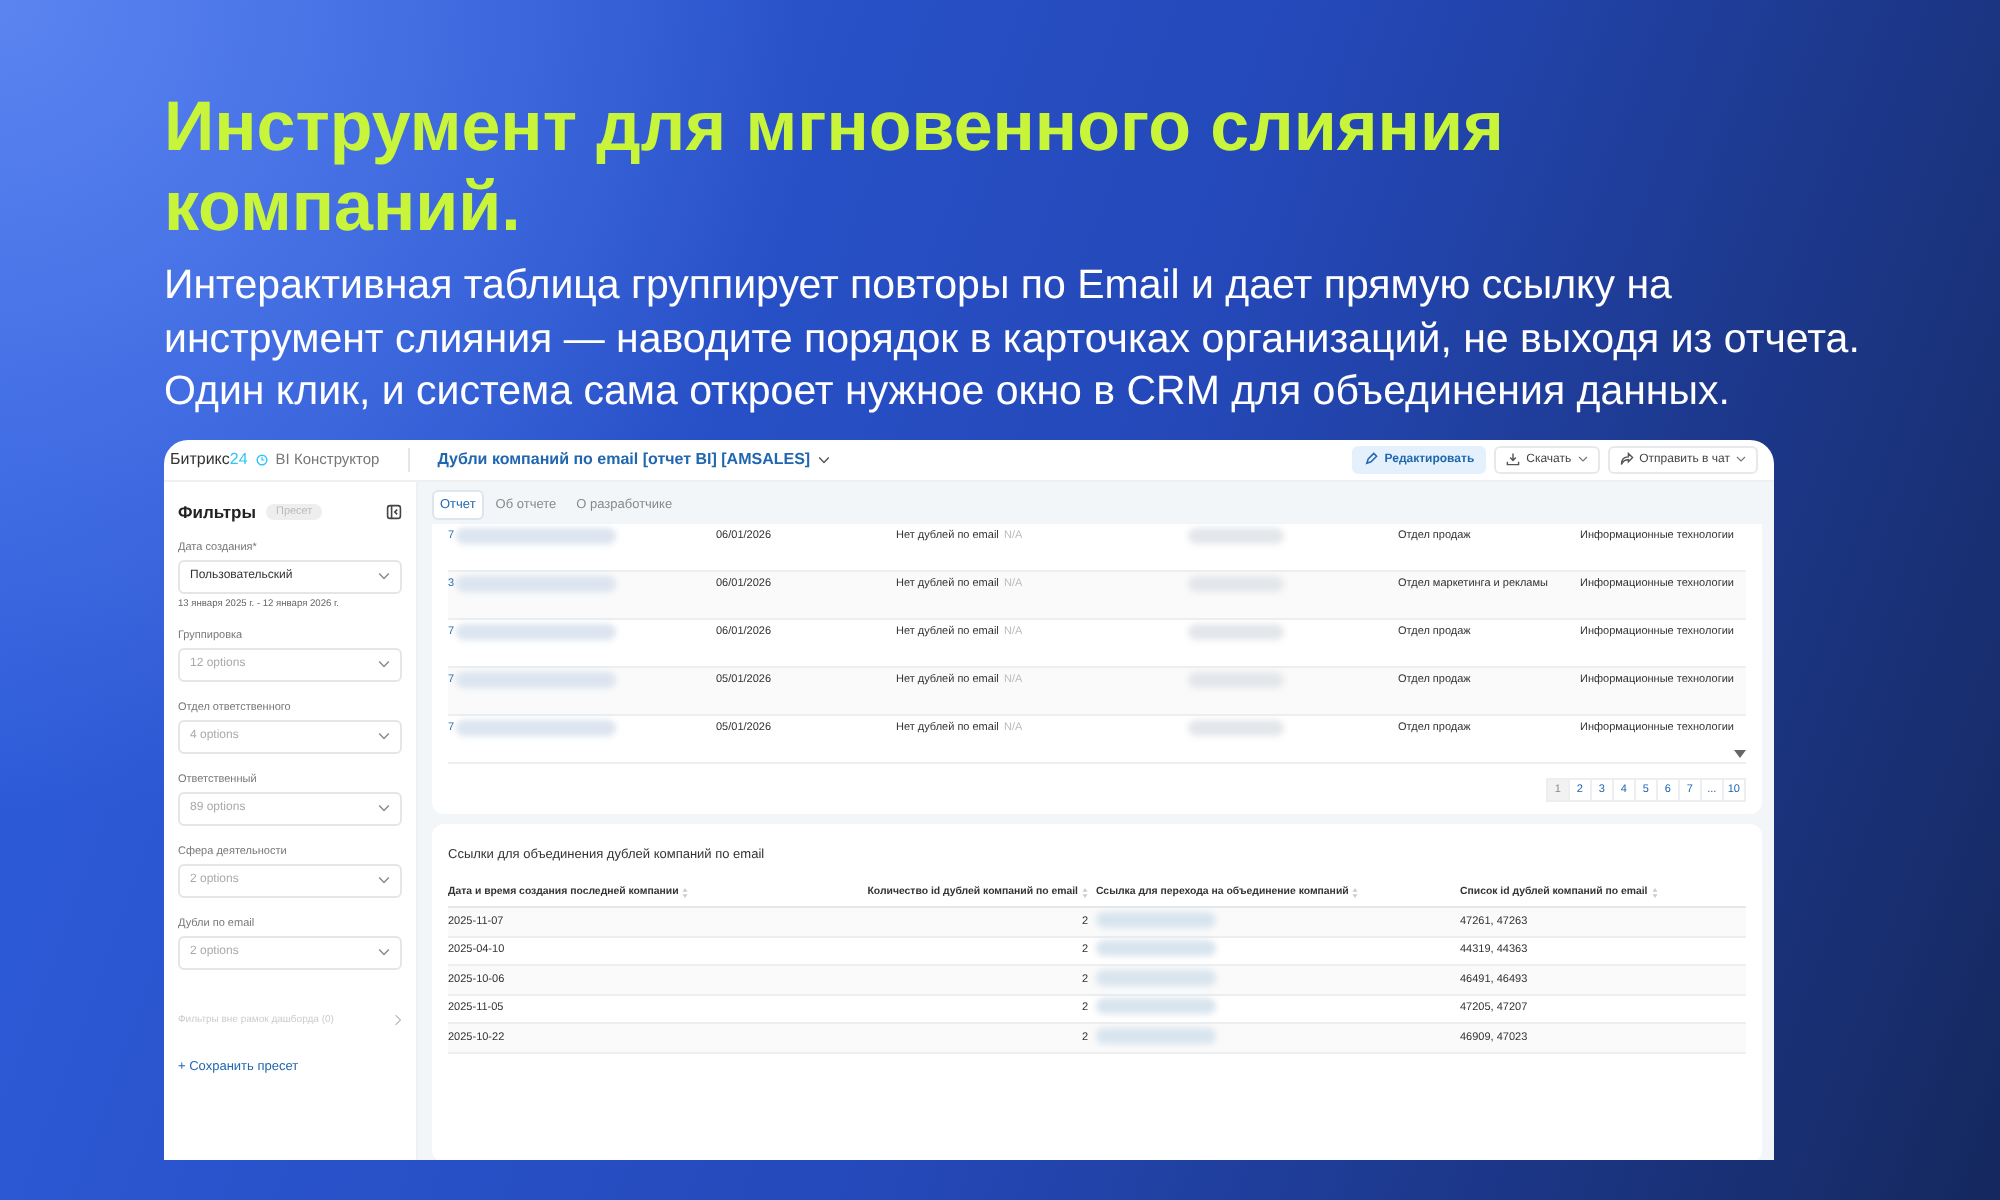  What do you see at coordinates (217, 511) in the screenshot?
I see `filters-title: Фильтры` at bounding box center [217, 511].